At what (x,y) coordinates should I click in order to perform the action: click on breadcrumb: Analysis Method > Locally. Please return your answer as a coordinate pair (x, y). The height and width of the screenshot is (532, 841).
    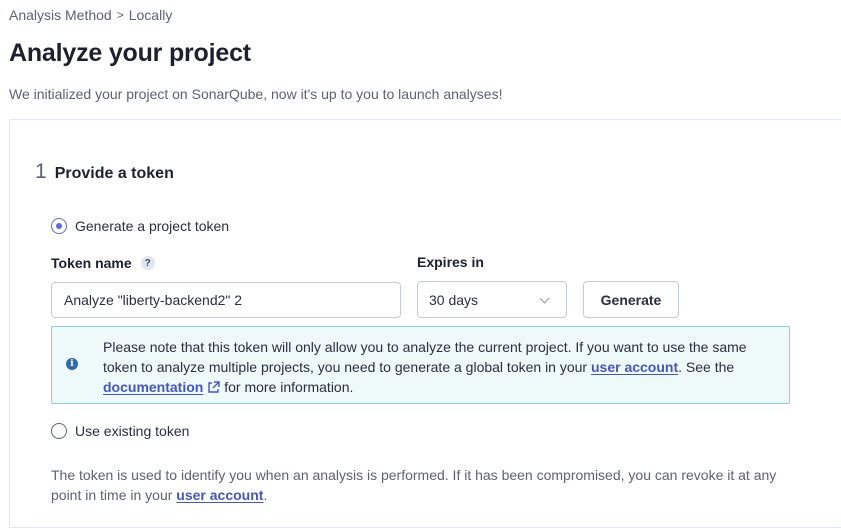
    Looking at the image, I should click on (90, 15).